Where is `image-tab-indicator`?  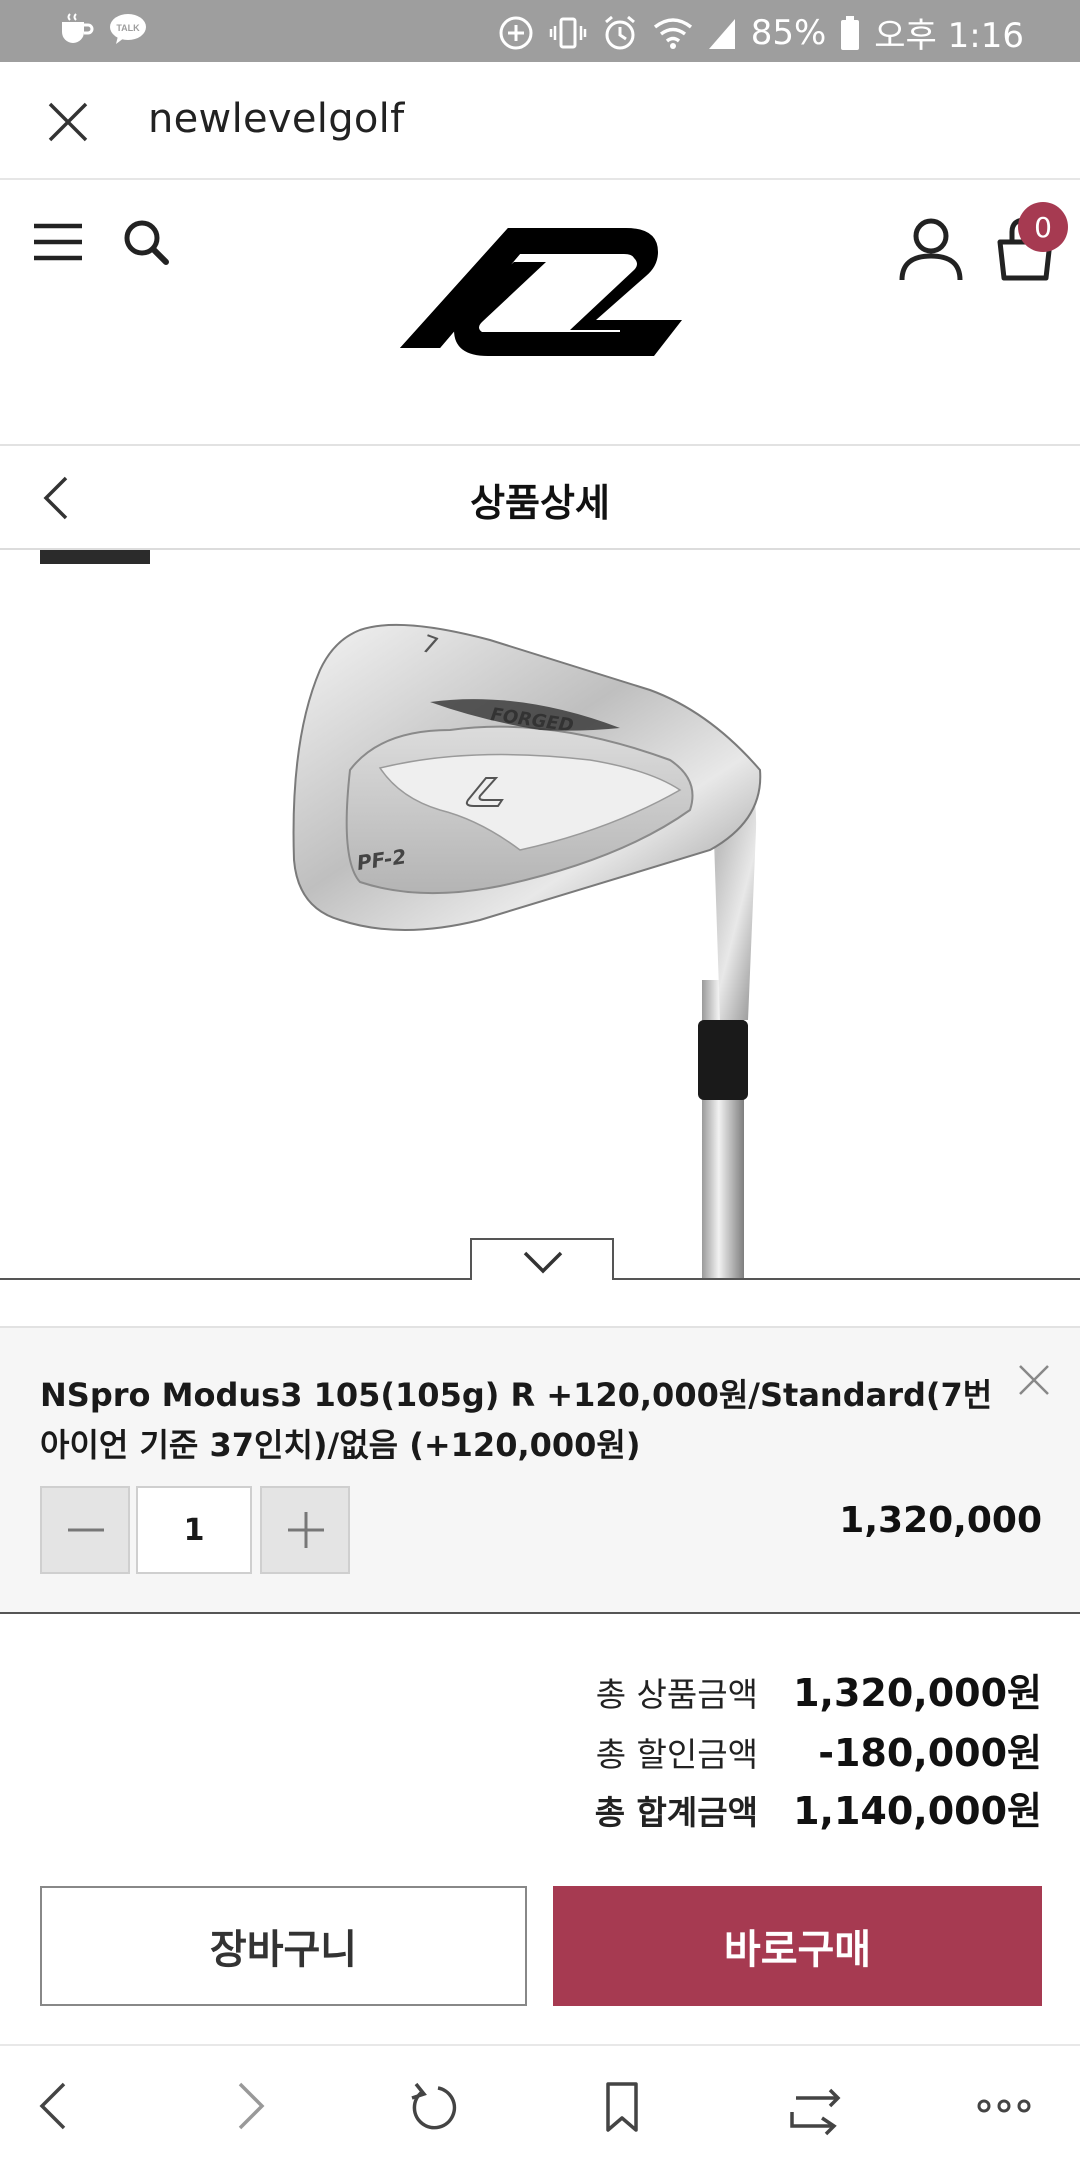
image-tab-indicator is located at coordinates (95, 557).